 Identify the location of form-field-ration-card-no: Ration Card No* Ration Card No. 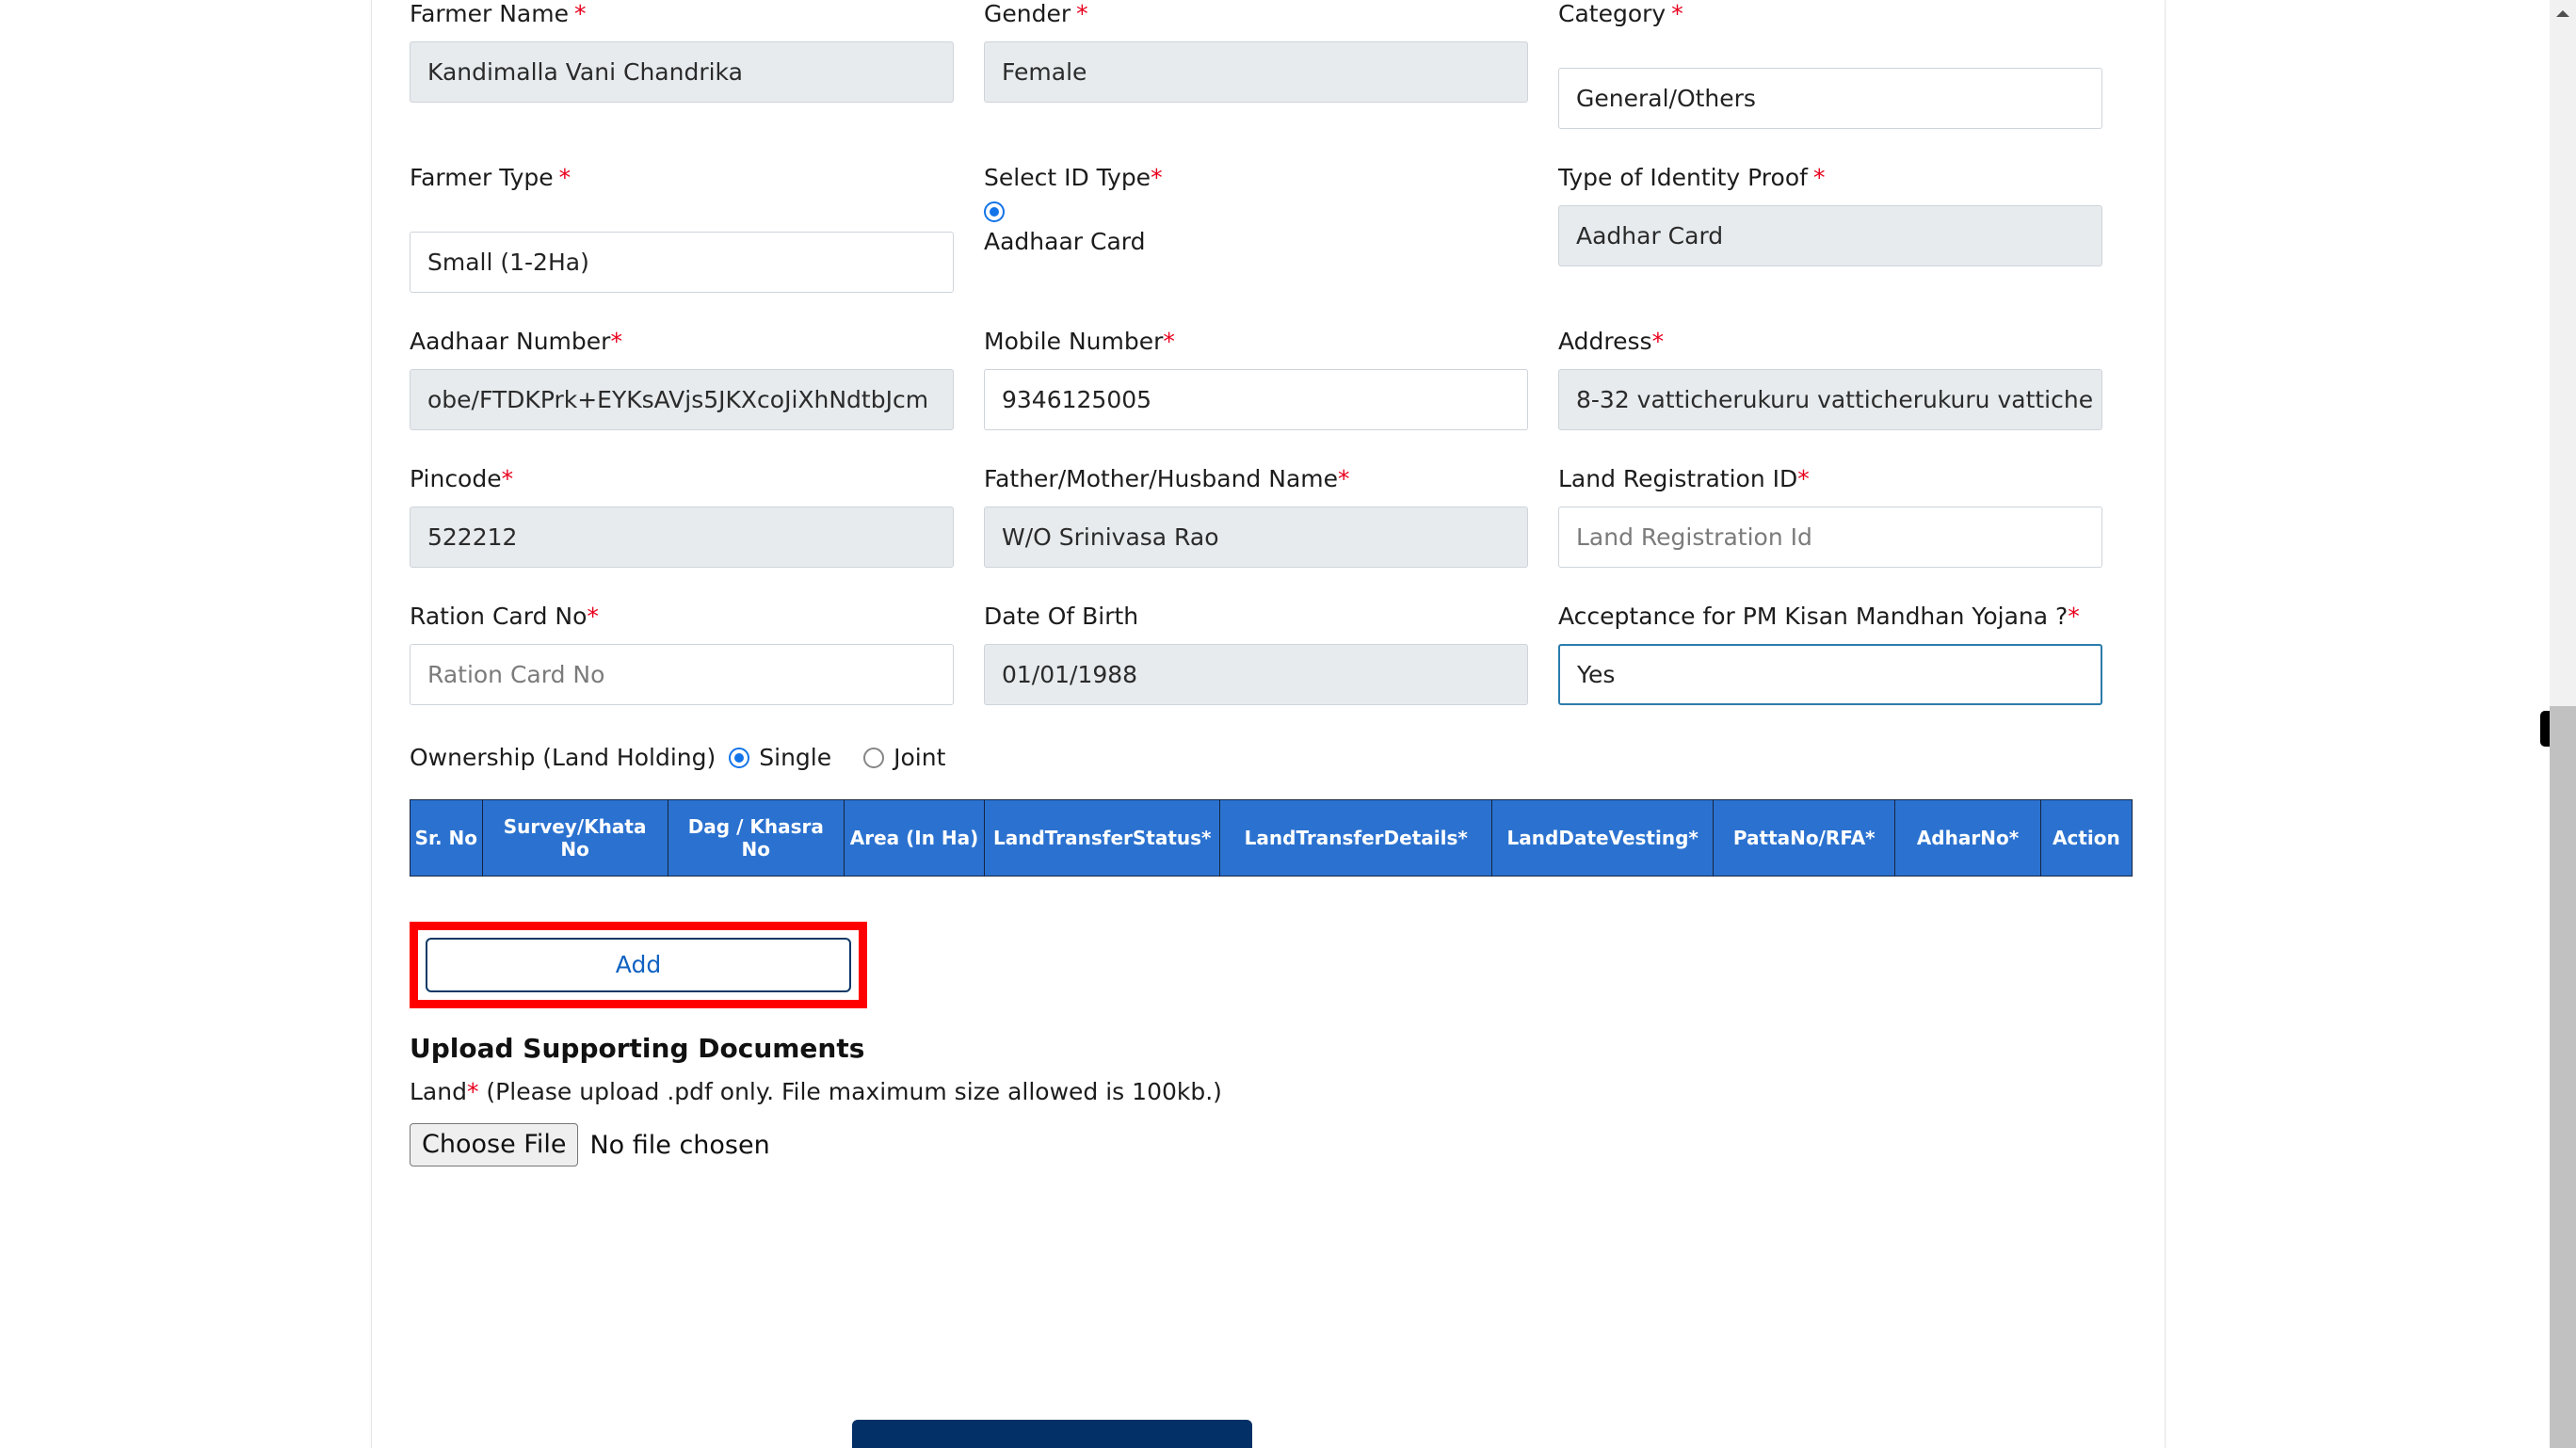
(697, 654).